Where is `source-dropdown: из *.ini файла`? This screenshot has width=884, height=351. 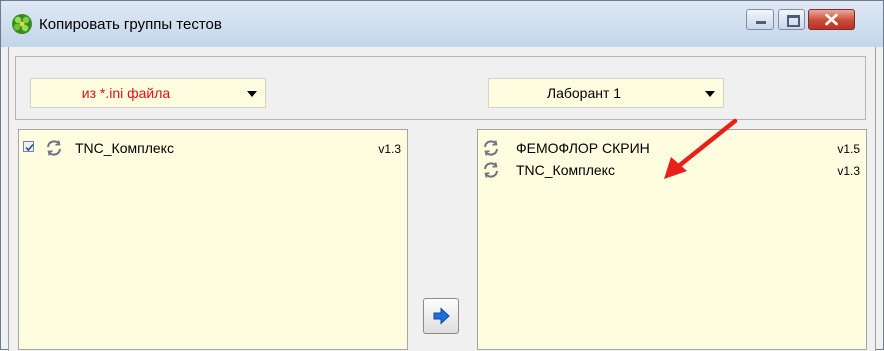 source-dropdown: из *.ini файла is located at coordinates (148, 93).